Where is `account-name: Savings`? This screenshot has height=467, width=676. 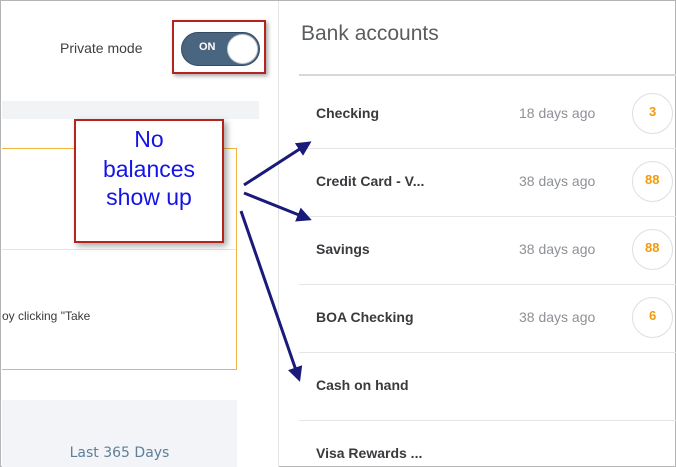 account-name: Savings is located at coordinates (343, 249).